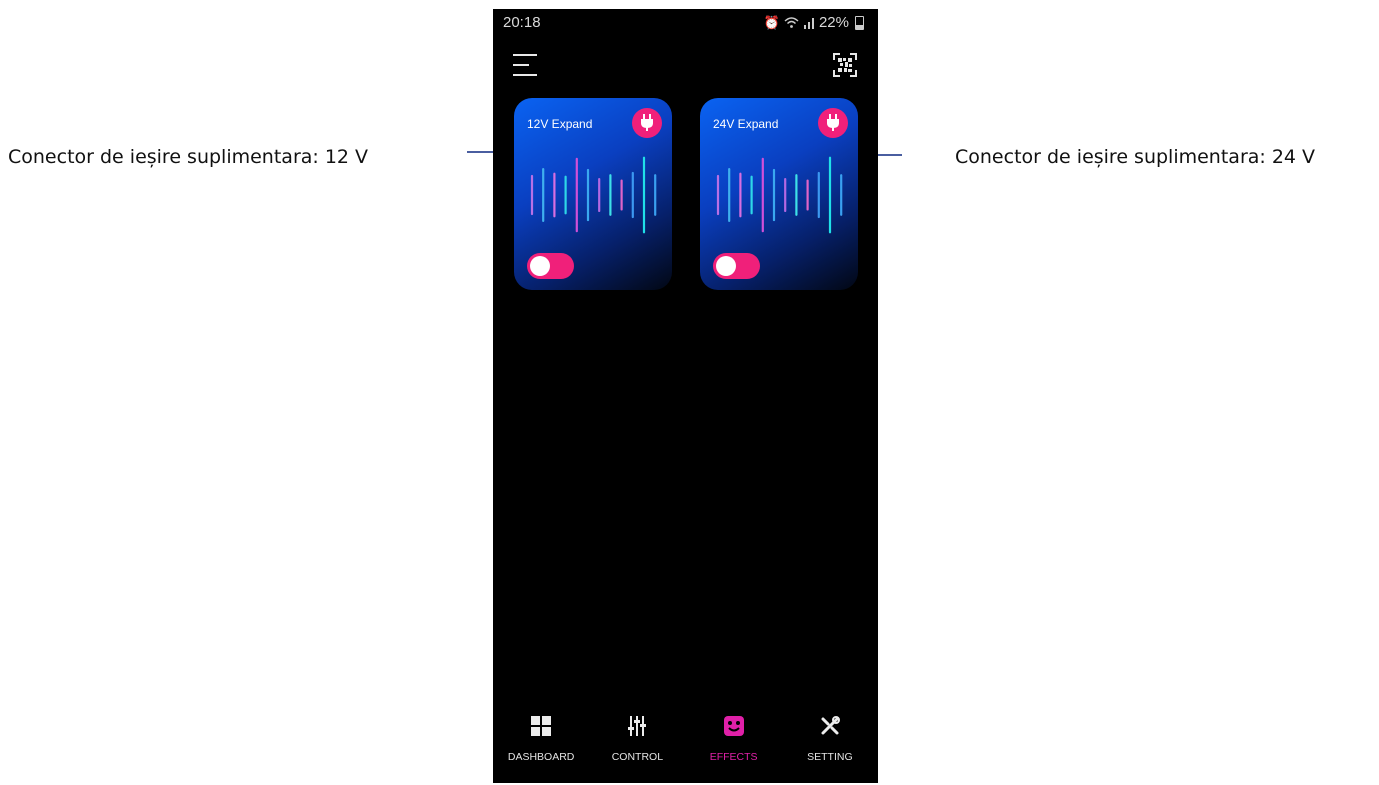 Image resolution: width=1379 pixels, height=785 pixels. Describe the element at coordinates (685, 23) in the screenshot. I see `status-bar: 20:18 ⏰ 22%` at that location.